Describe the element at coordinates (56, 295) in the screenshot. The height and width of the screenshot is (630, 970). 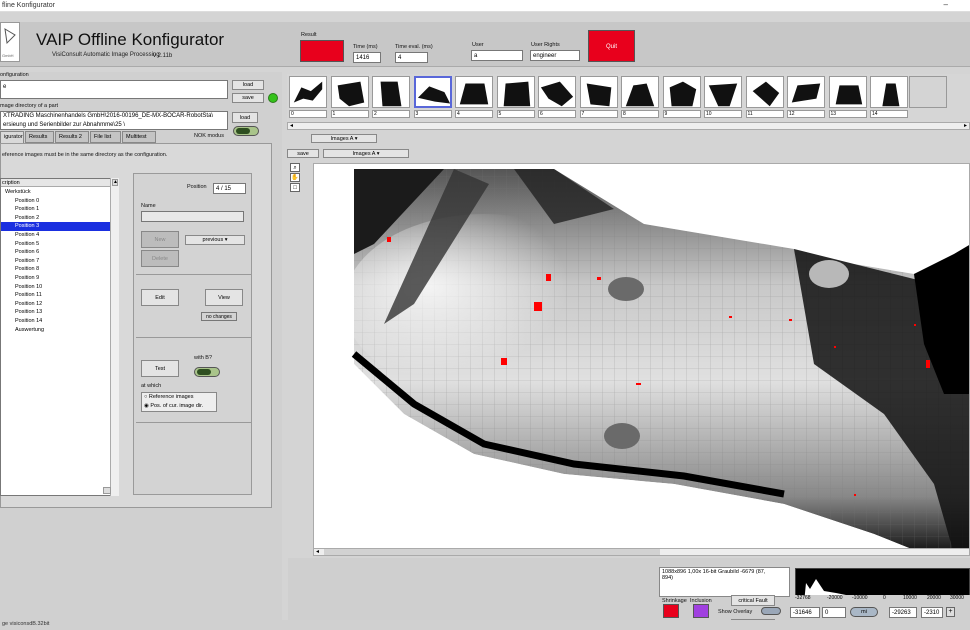
I see `tree-item: Position 11` at that location.